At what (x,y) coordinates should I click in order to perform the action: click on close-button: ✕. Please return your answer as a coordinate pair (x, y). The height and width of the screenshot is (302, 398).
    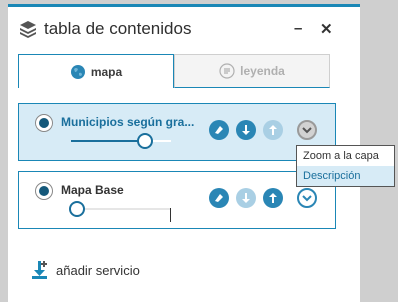
    Looking at the image, I should click on (326, 29).